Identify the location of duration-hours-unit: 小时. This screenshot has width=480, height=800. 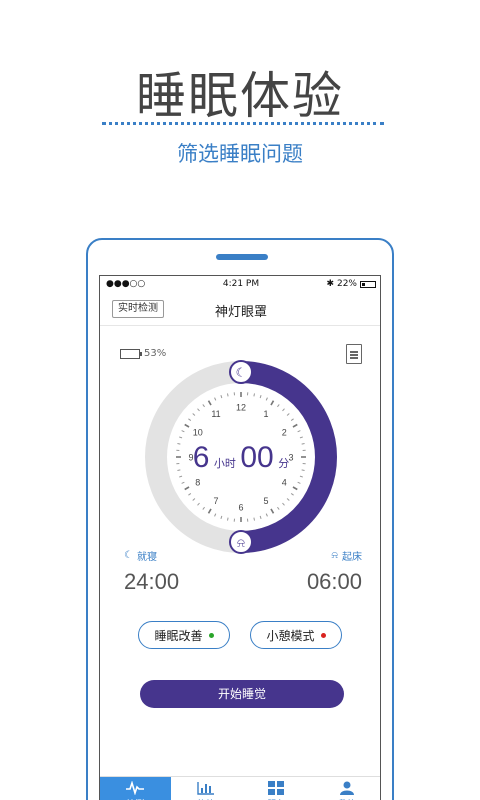
(225, 463).